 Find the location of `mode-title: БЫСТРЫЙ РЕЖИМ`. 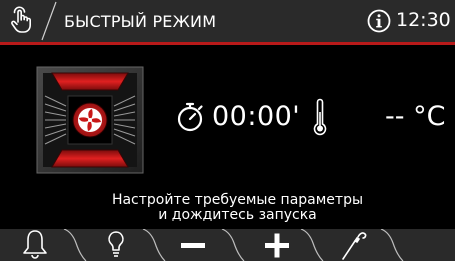

mode-title: БЫСТРЫЙ РЕЖИМ is located at coordinates (140, 21).